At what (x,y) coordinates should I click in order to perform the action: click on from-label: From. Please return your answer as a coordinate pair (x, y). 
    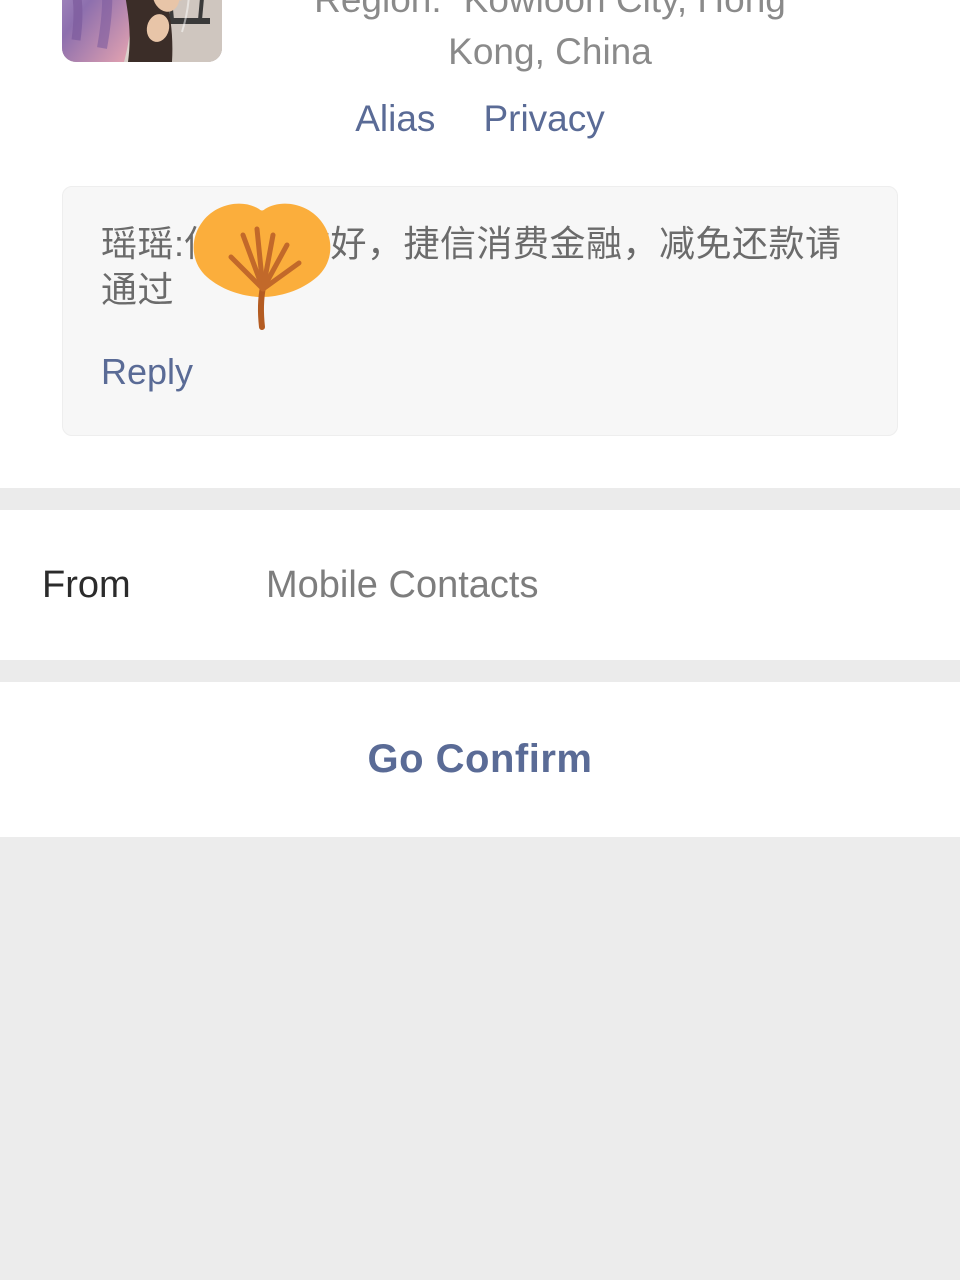
    Looking at the image, I should click on (86, 584).